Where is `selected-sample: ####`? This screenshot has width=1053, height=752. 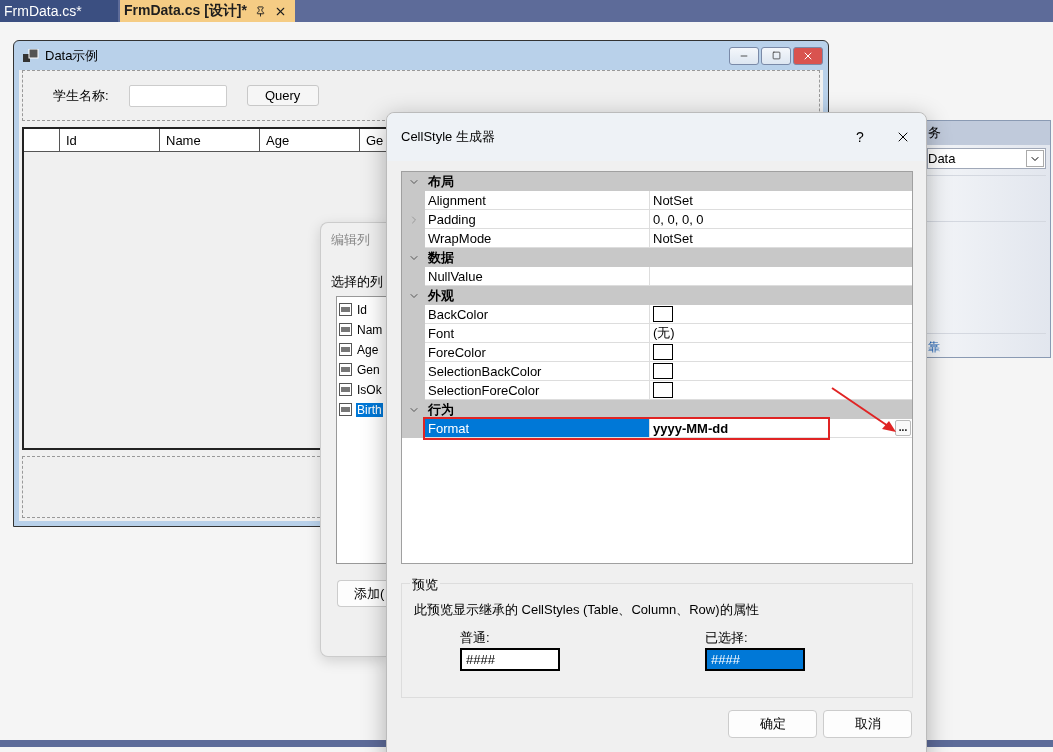
selected-sample: #### is located at coordinates (755, 659).